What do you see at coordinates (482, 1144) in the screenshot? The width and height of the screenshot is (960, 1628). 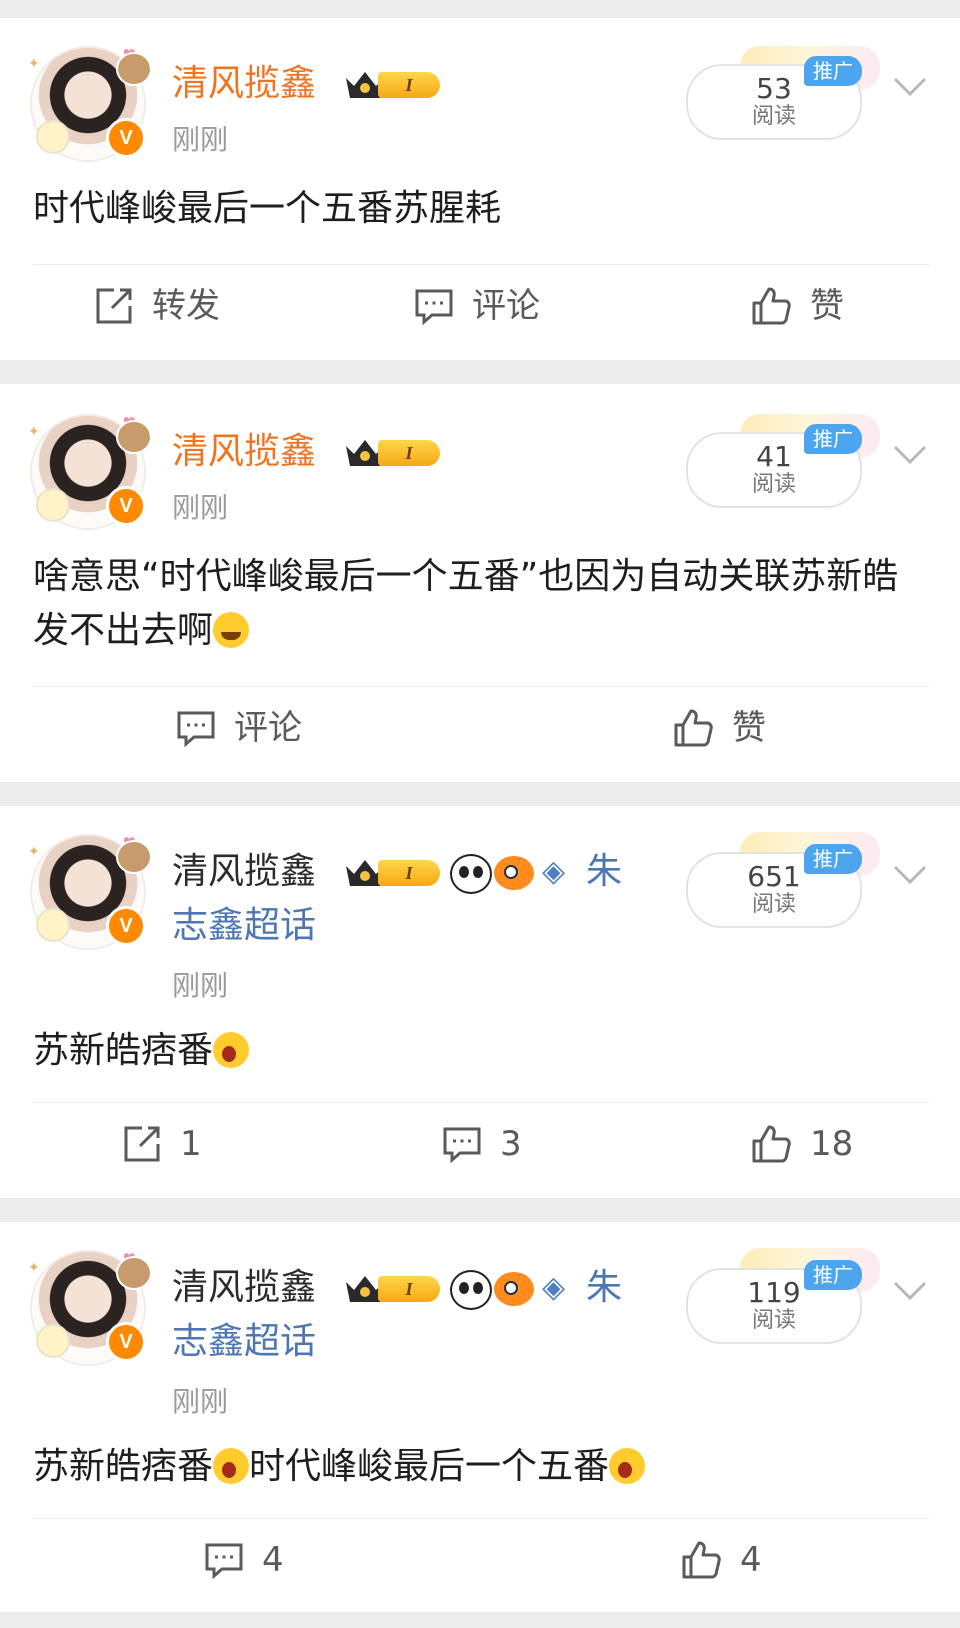 I see `comment-button: 3` at bounding box center [482, 1144].